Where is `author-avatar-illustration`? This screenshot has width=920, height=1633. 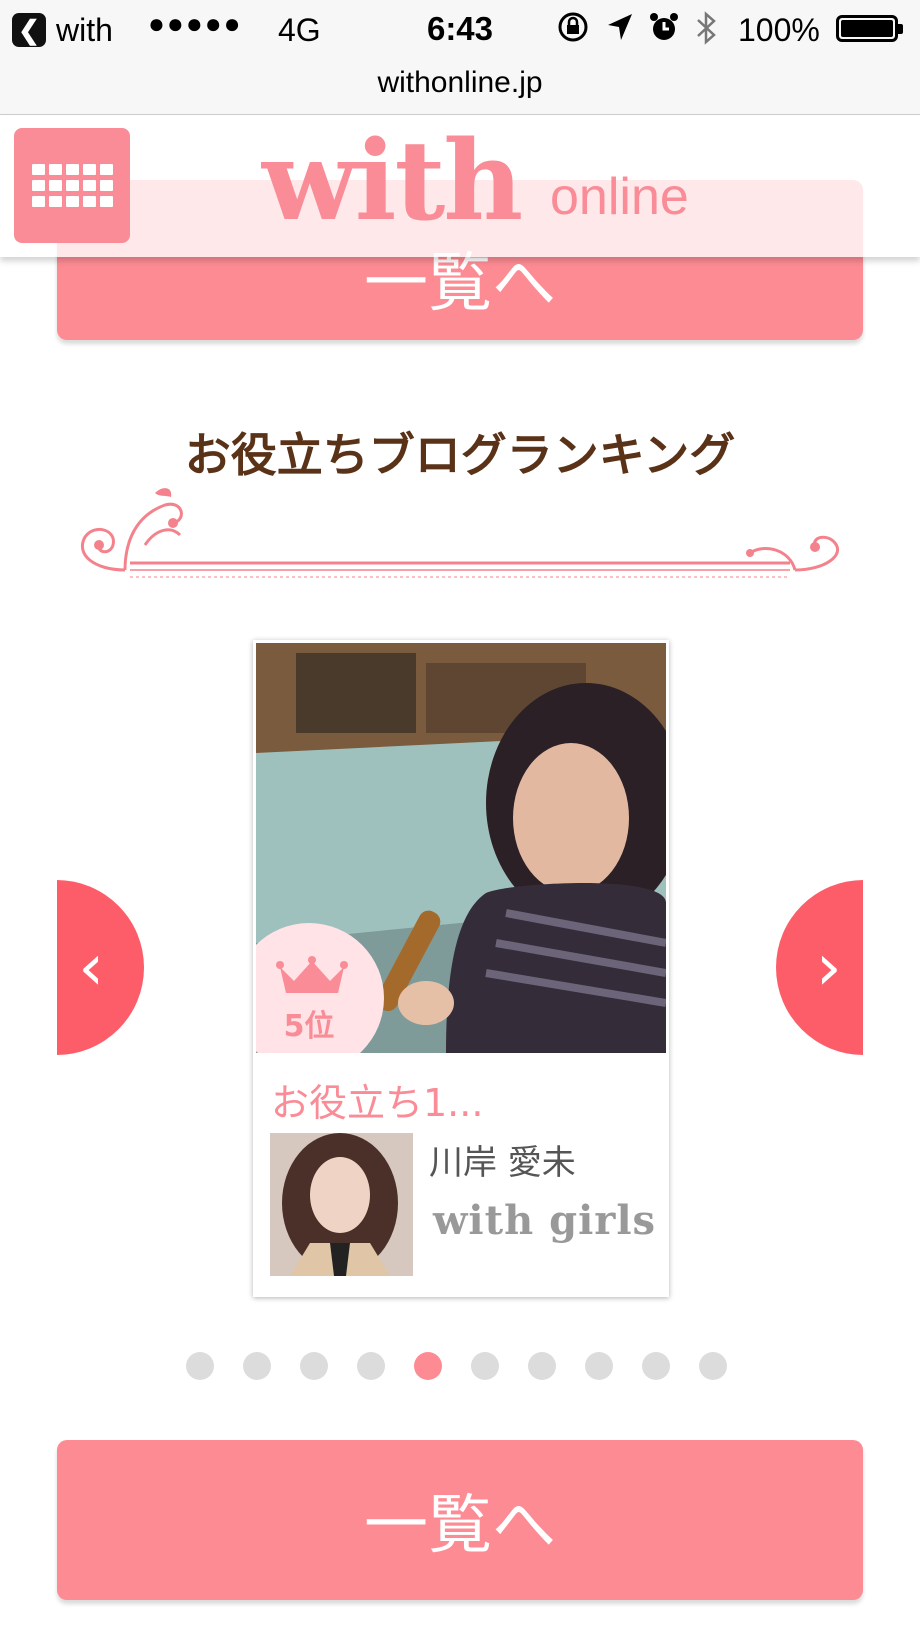
author-avatar-illustration is located at coordinates (341, 1204).